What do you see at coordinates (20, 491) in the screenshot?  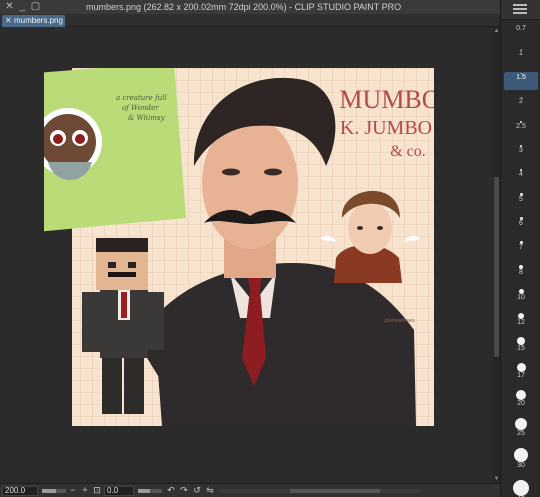 I see `zoom-field: 200.0` at bounding box center [20, 491].